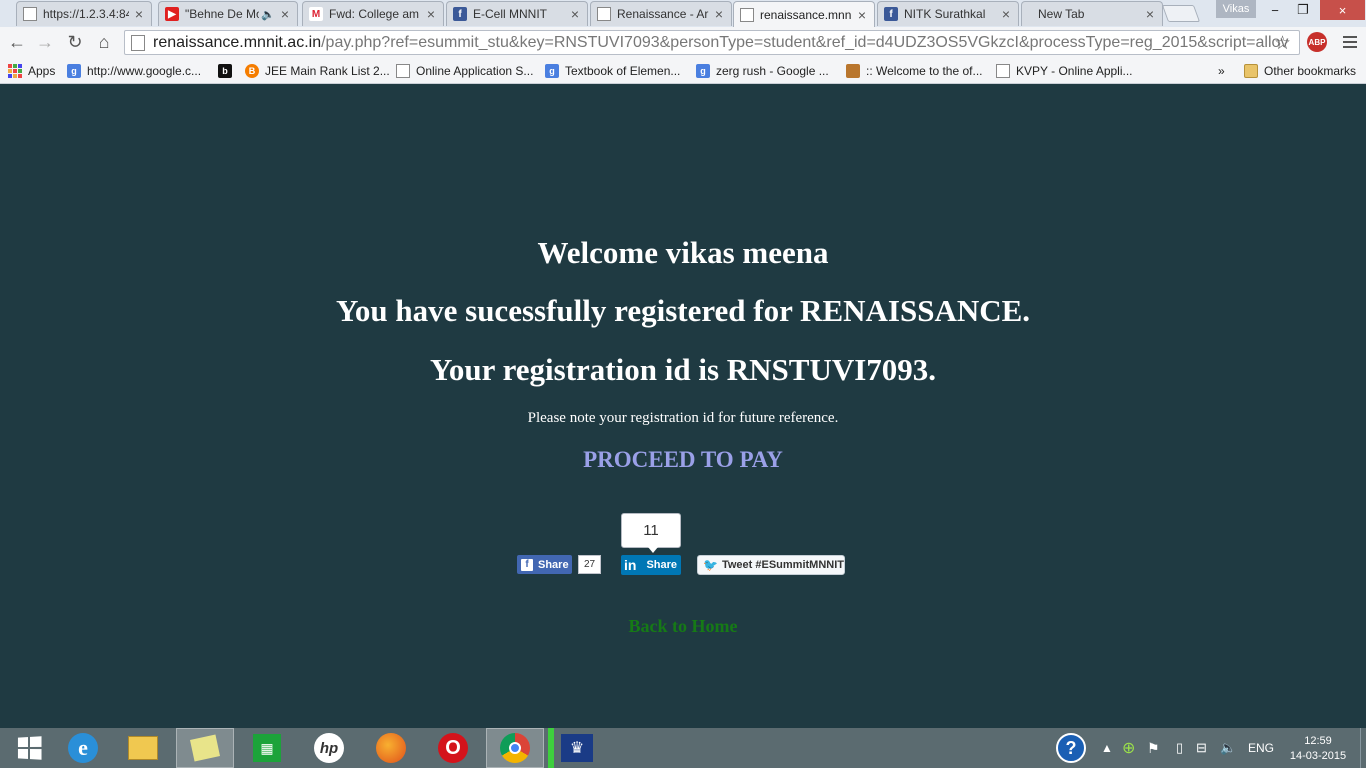 The height and width of the screenshot is (768, 1366). What do you see at coordinates (453, 748) in the screenshot?
I see `opera-icon: O` at bounding box center [453, 748].